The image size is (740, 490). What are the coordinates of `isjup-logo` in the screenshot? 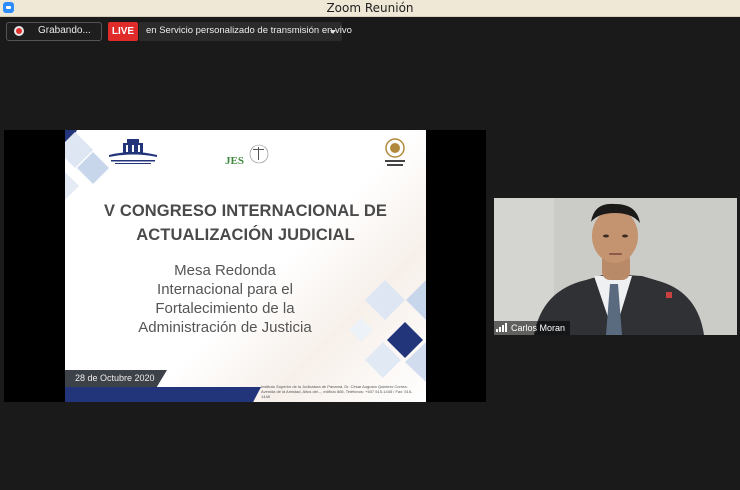 It's located at (133, 151).